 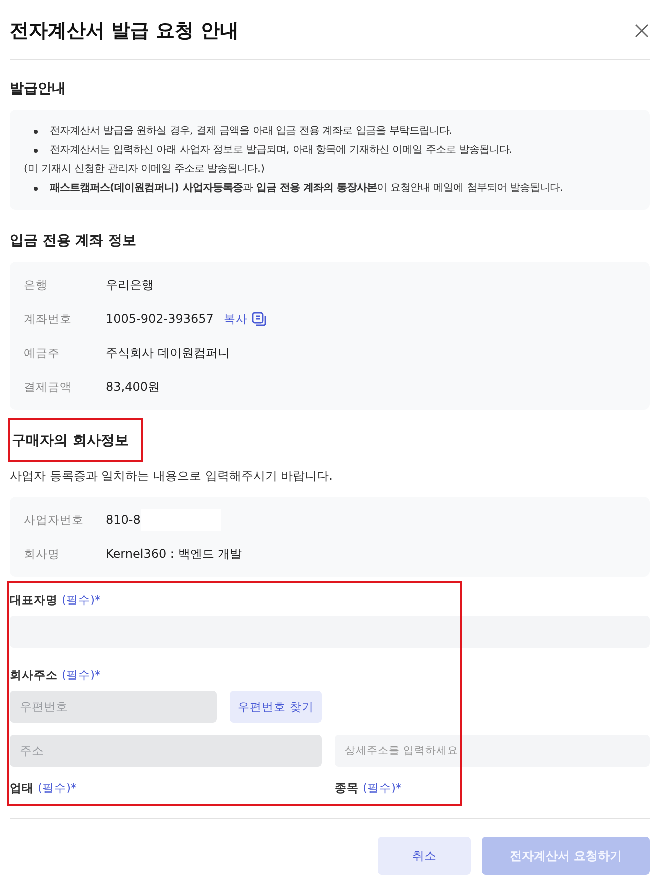 What do you see at coordinates (42, 554) in the screenshot?
I see `info-label: 회사명` at bounding box center [42, 554].